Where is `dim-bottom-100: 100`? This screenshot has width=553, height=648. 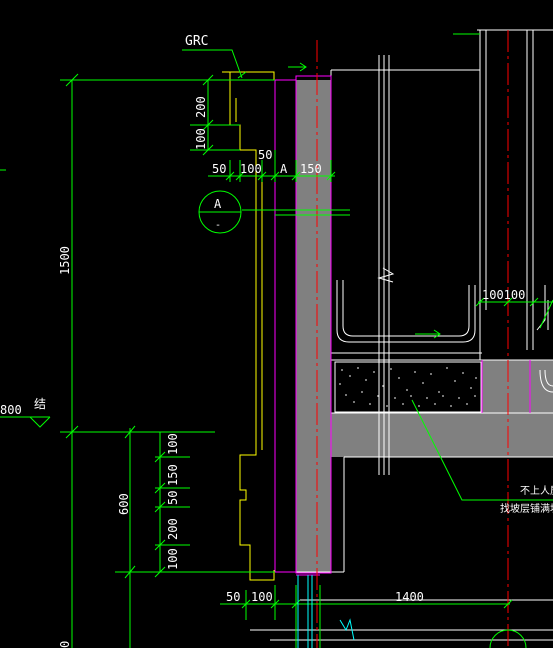 dim-bottom-100: 100 is located at coordinates (262, 597).